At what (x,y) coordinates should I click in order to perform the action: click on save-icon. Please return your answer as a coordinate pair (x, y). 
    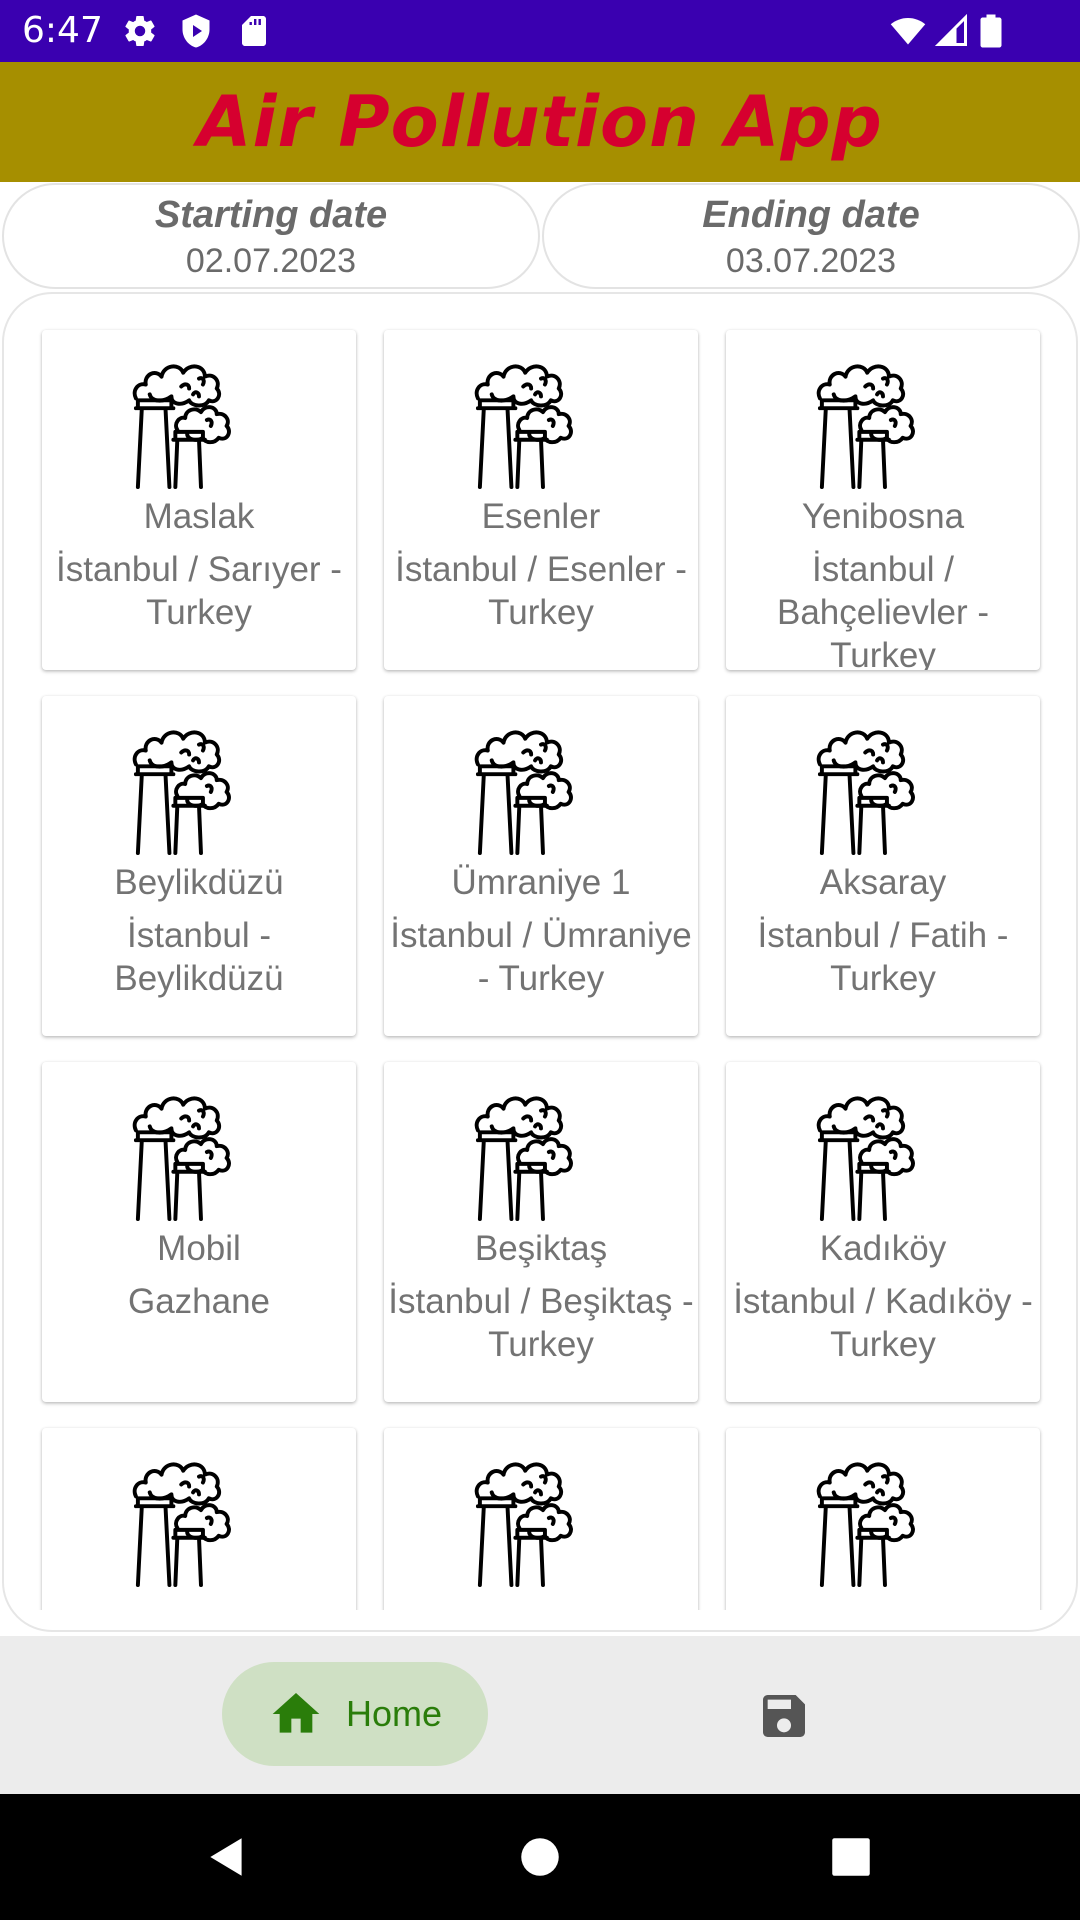
    Looking at the image, I should click on (784, 1716).